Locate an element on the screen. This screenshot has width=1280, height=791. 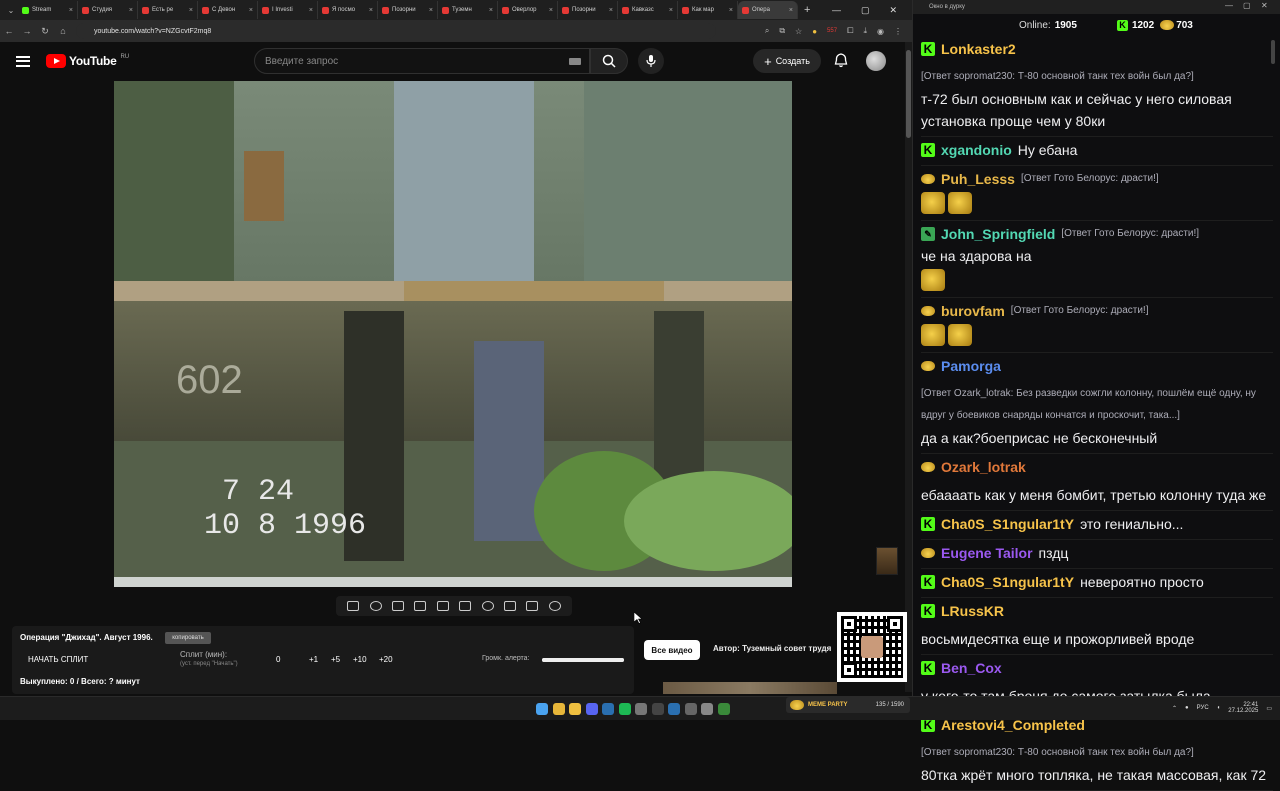
chat-username: Ben_Cox is located at coordinates (971, 668).